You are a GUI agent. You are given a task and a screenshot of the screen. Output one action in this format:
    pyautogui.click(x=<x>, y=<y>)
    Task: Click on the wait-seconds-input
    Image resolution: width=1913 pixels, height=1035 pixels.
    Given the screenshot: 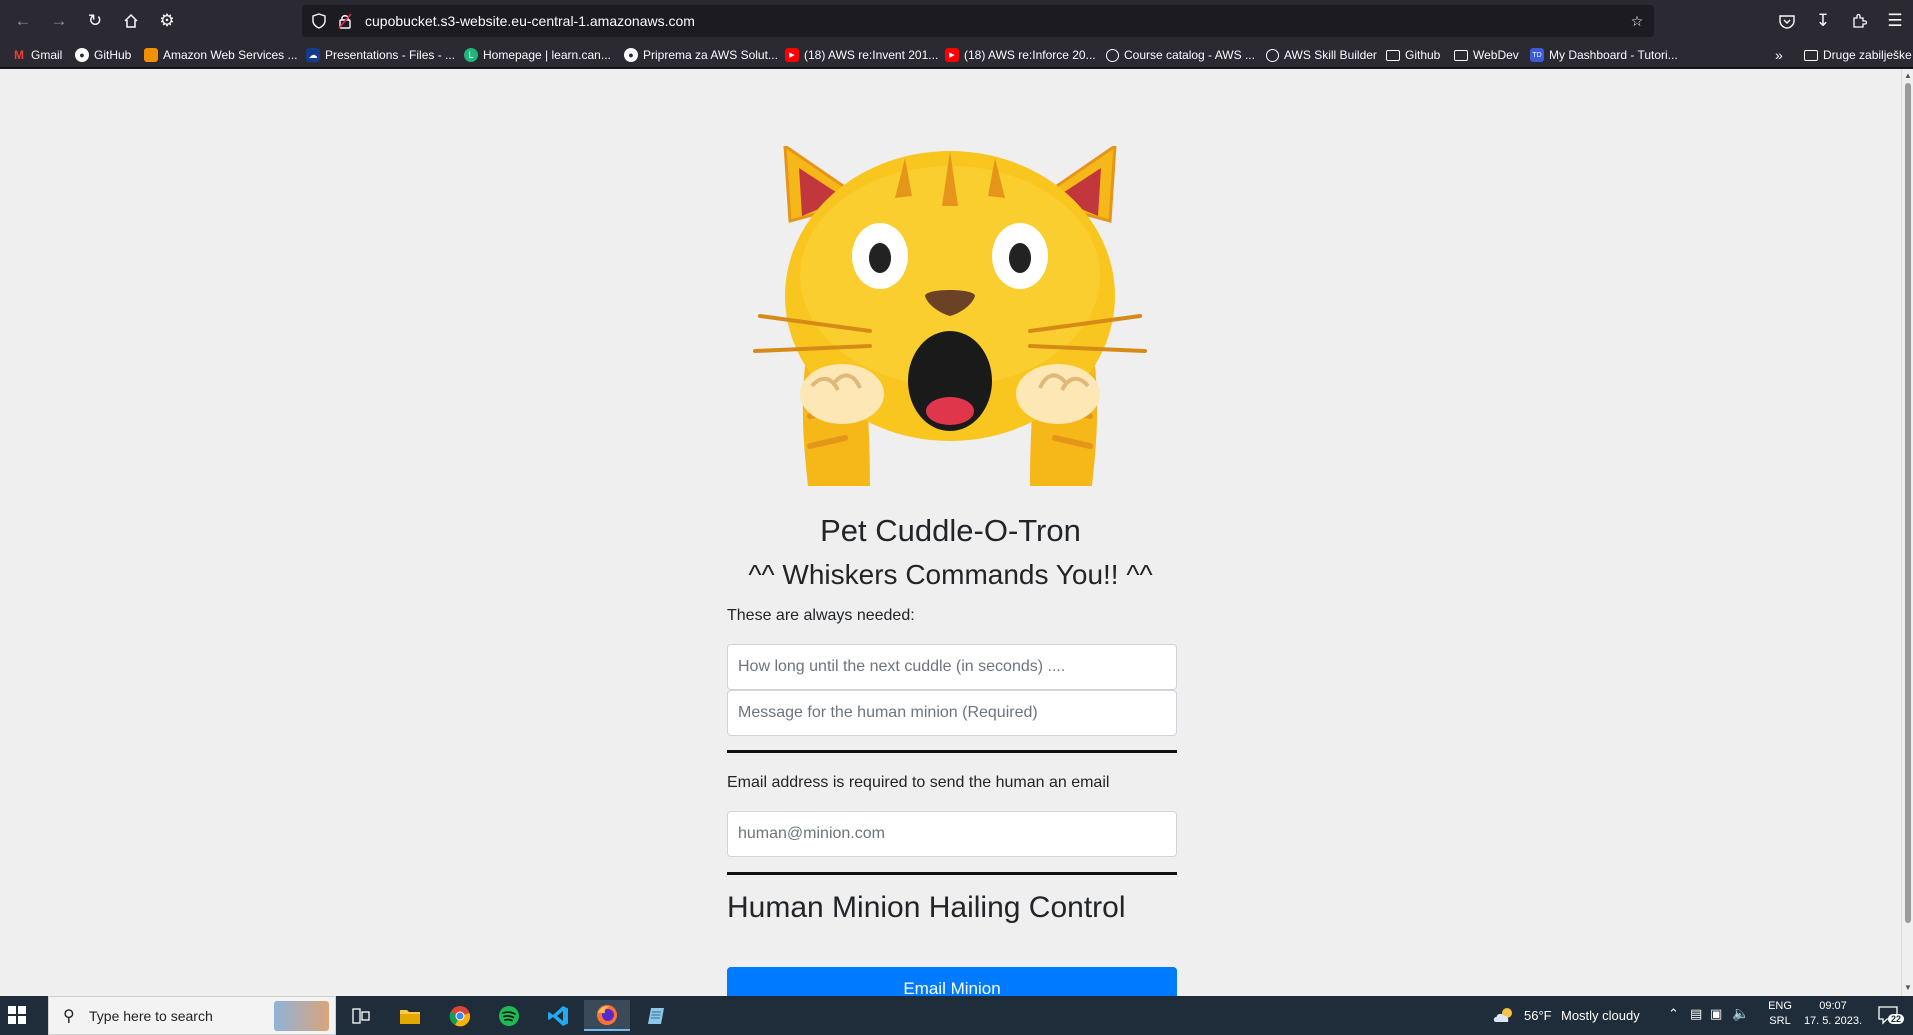 What is the action you would take?
    pyautogui.click(x=952, y=667)
    